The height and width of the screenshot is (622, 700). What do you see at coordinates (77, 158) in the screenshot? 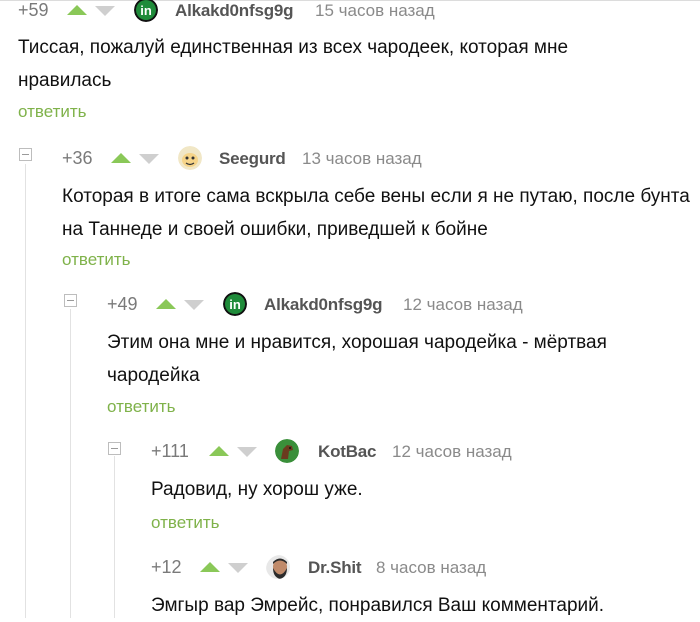
I see `rating-score: +36` at bounding box center [77, 158].